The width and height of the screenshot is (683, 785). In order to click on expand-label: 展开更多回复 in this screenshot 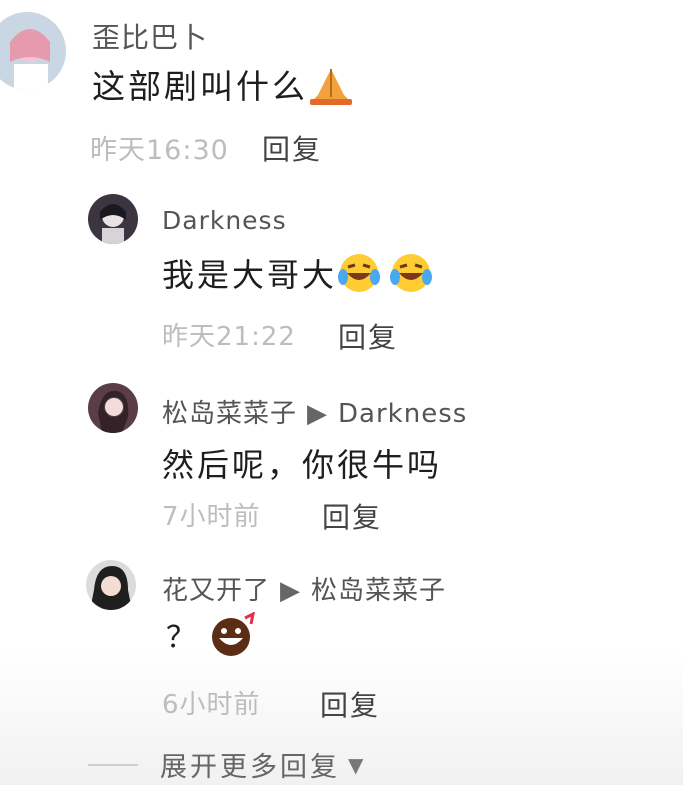, I will do `click(250, 767)`.